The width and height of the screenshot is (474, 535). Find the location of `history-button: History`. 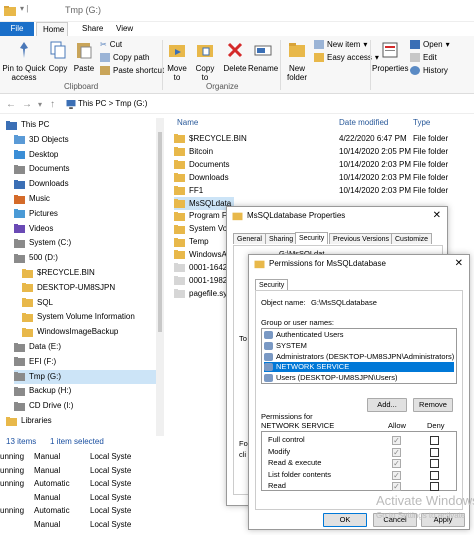

history-button: History is located at coordinates (429, 70).